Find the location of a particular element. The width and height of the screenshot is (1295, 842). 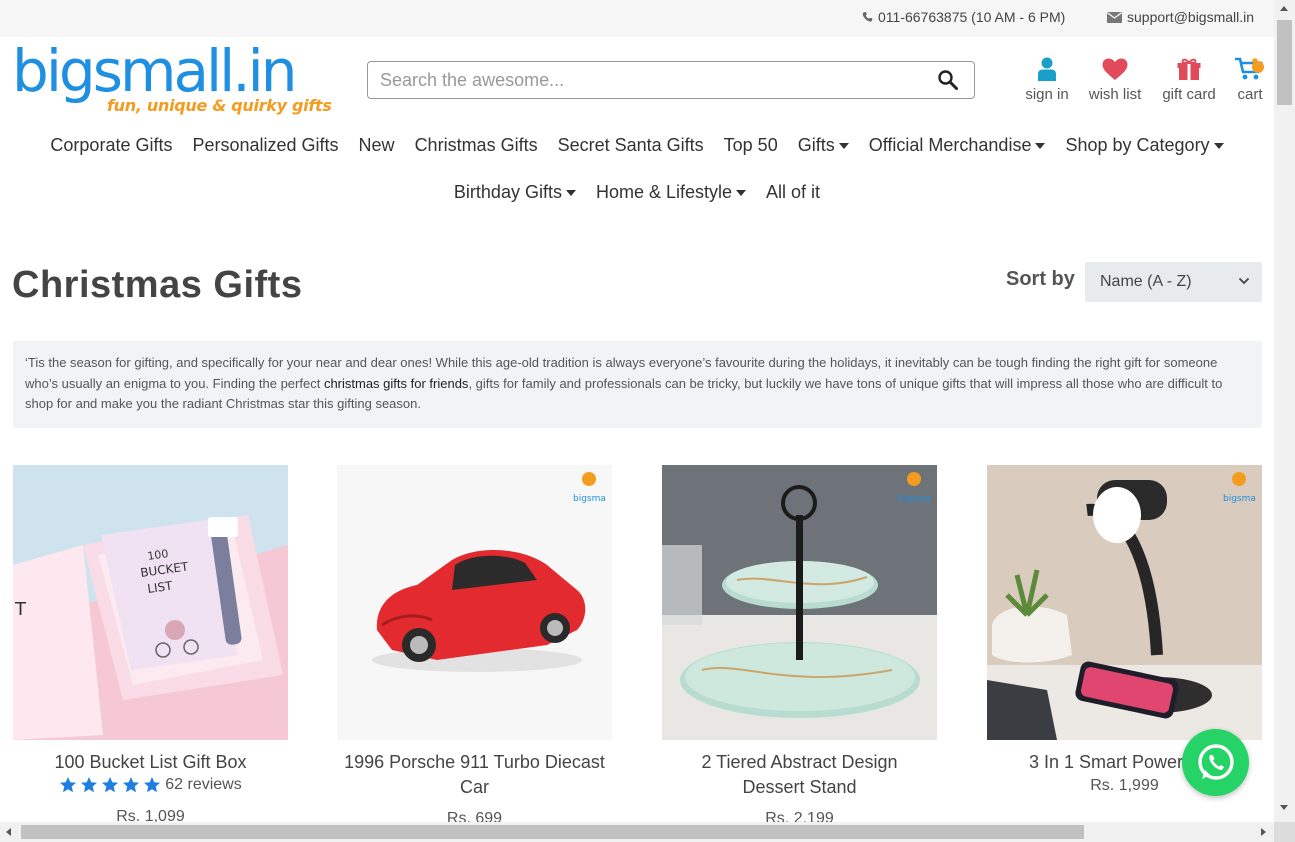

nav-all-of-it: All of it is located at coordinates (793, 192).